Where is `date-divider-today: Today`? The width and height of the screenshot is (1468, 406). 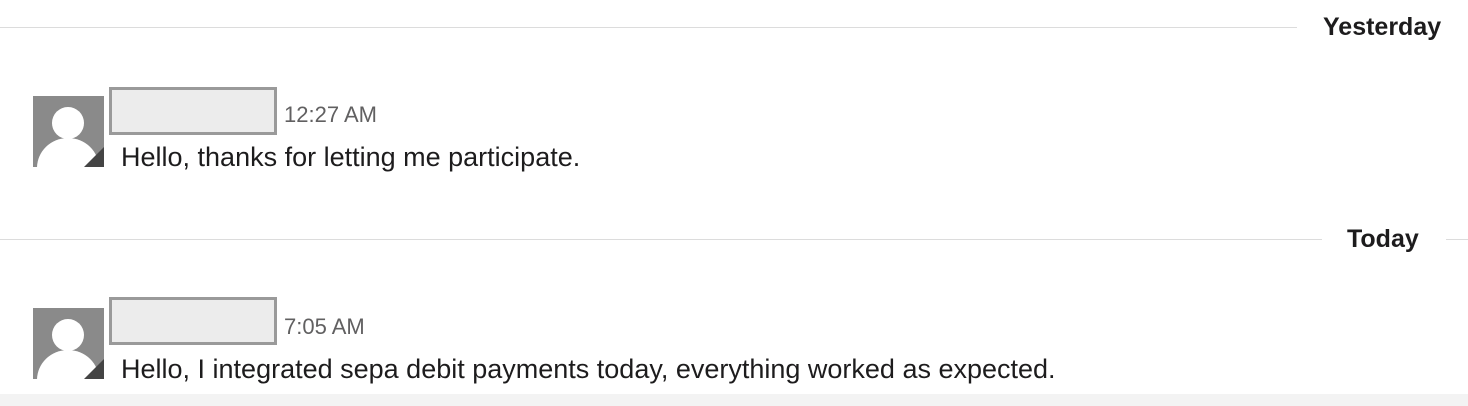
date-divider-today: Today is located at coordinates (734, 239).